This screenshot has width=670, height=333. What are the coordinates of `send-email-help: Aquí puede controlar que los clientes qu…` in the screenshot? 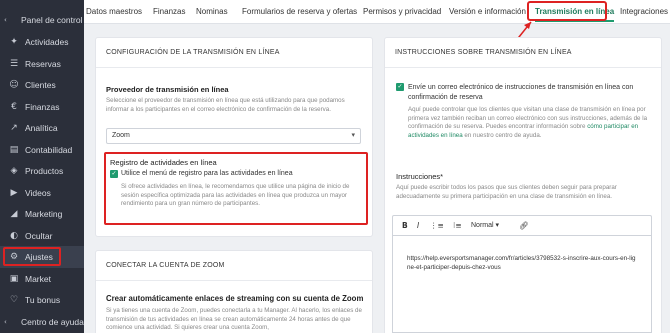 It's located at (532, 123).